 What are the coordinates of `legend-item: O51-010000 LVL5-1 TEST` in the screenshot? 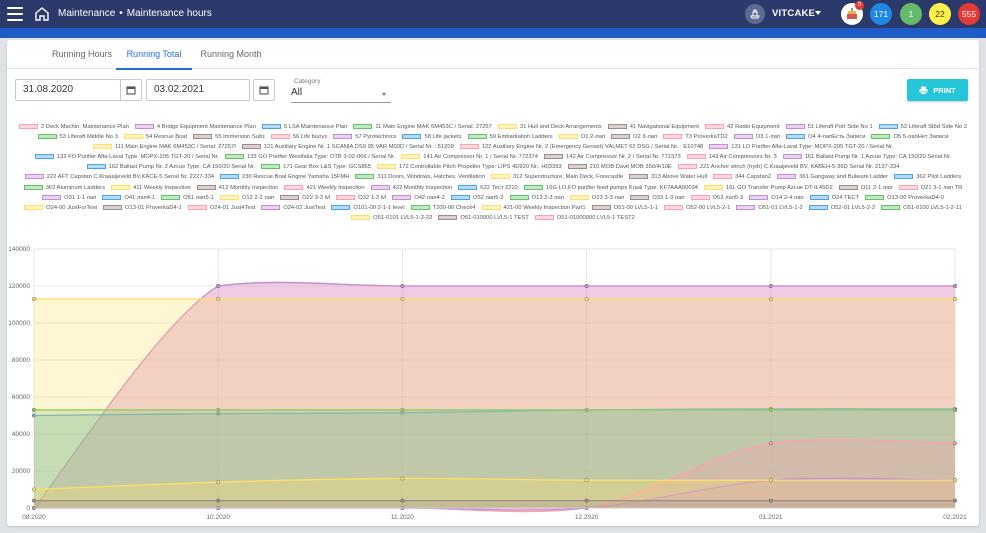 It's located at (483, 218).